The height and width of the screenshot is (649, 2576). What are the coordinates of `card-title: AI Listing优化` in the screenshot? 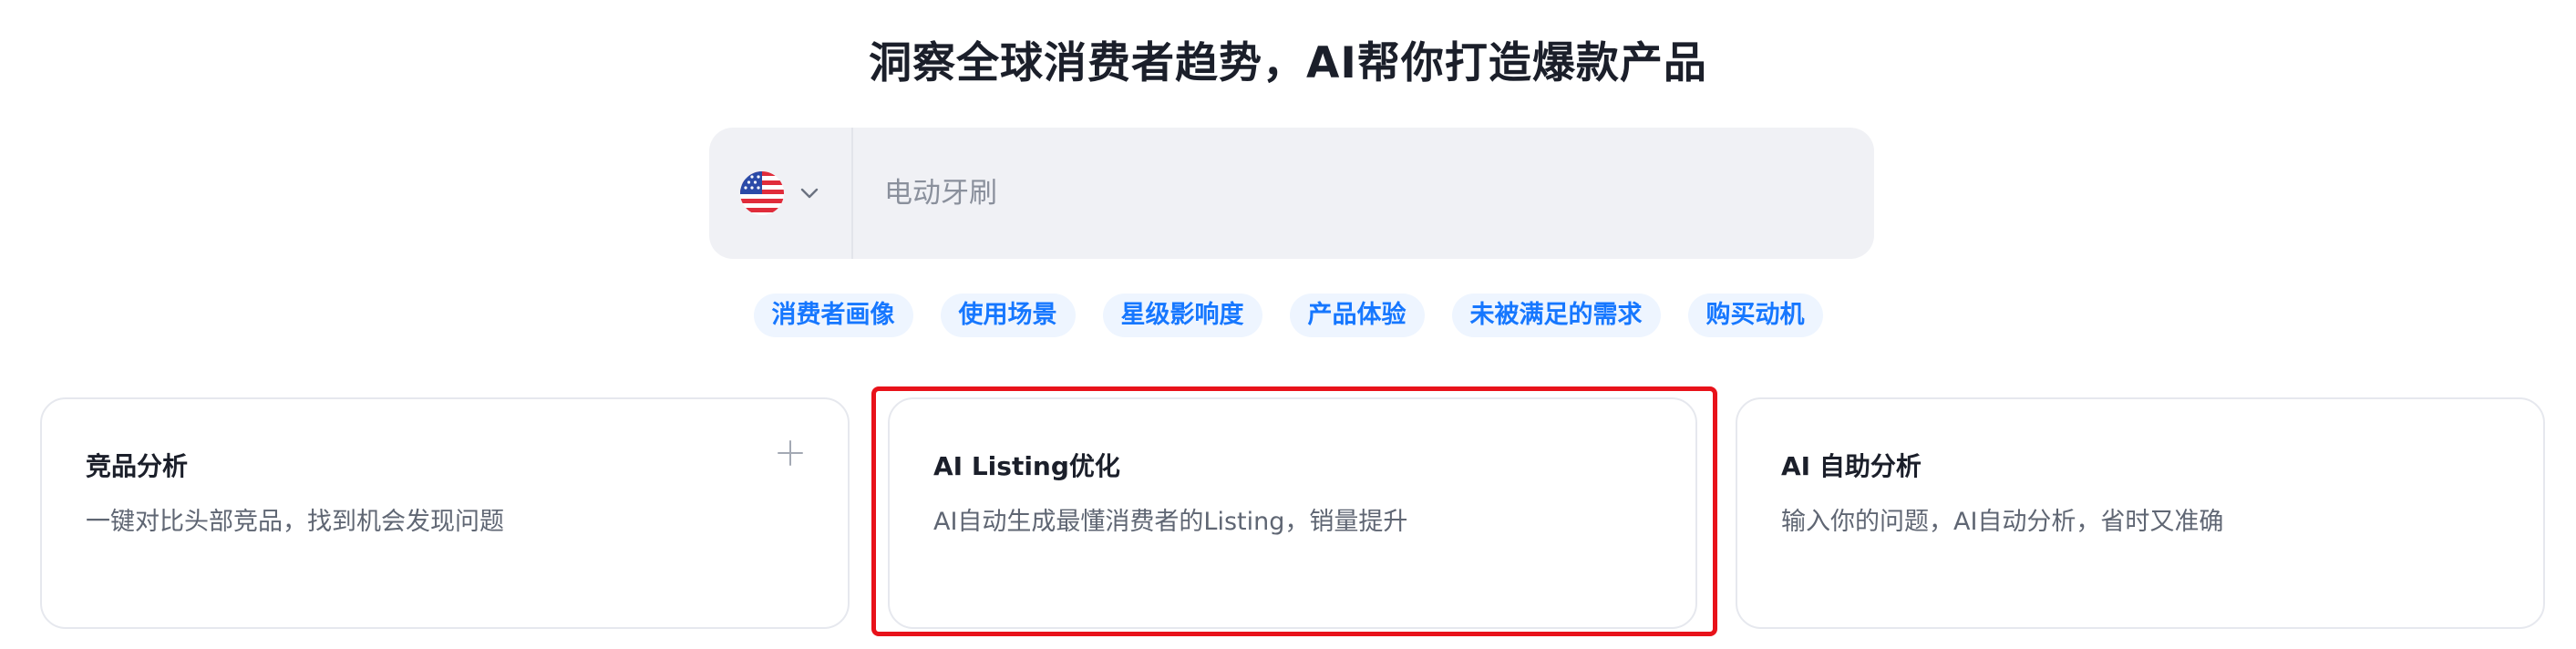 It's located at (1026, 466).